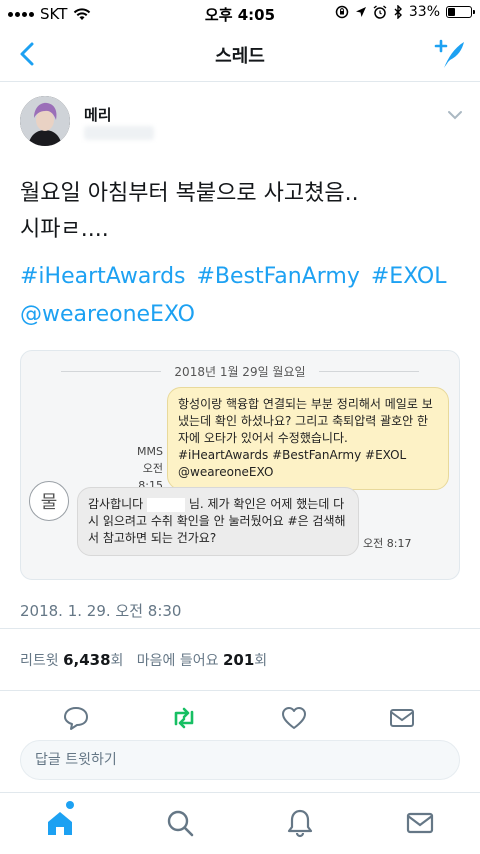  I want to click on tweet-stats: 리트윗 6,438회 마음에 들어요 201회, so click(143, 660).